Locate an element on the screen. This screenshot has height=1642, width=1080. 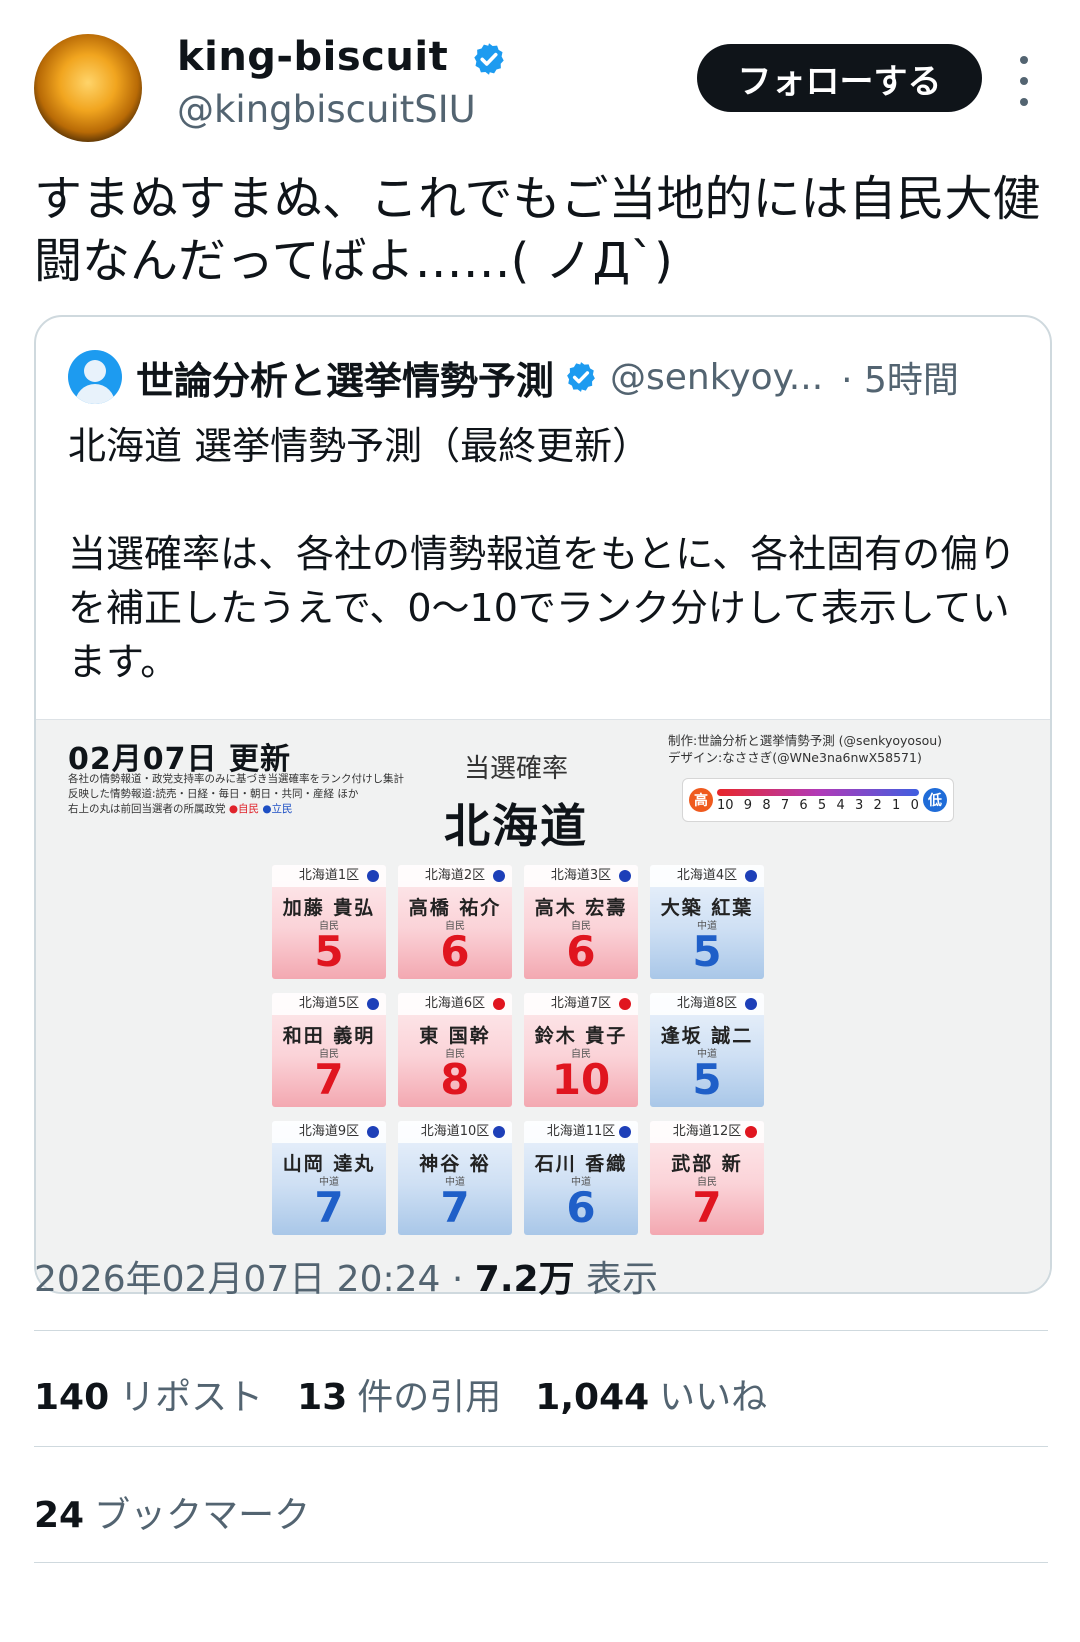
bookmarks-count: 24 is located at coordinates (59, 1515).